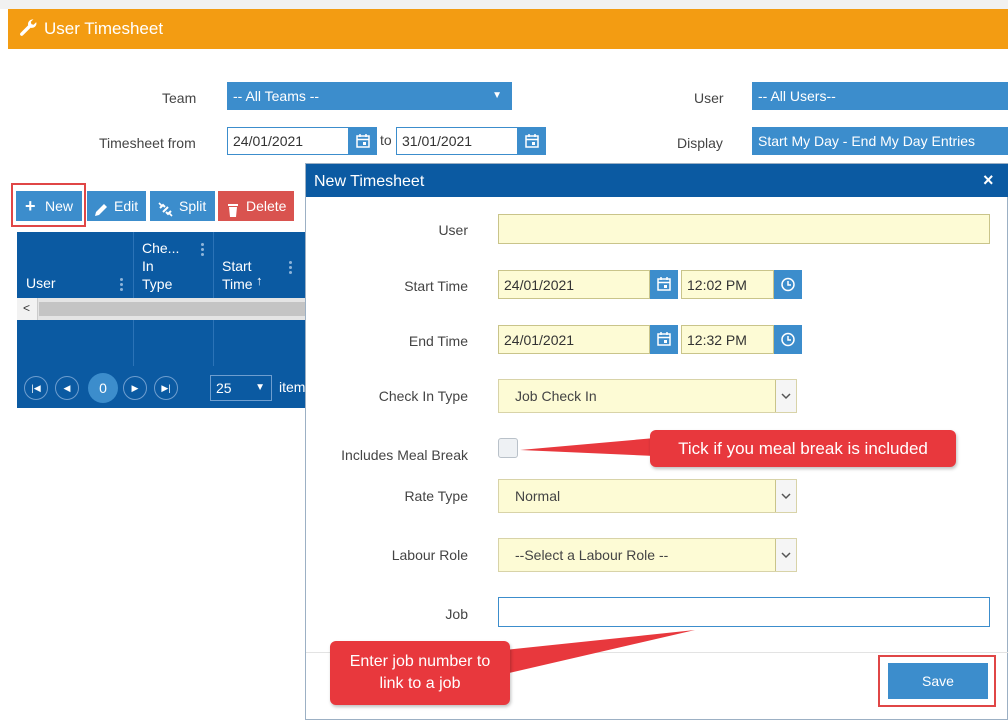  What do you see at coordinates (126, 206) in the screenshot?
I see `edit-button-label: Edit` at bounding box center [126, 206].